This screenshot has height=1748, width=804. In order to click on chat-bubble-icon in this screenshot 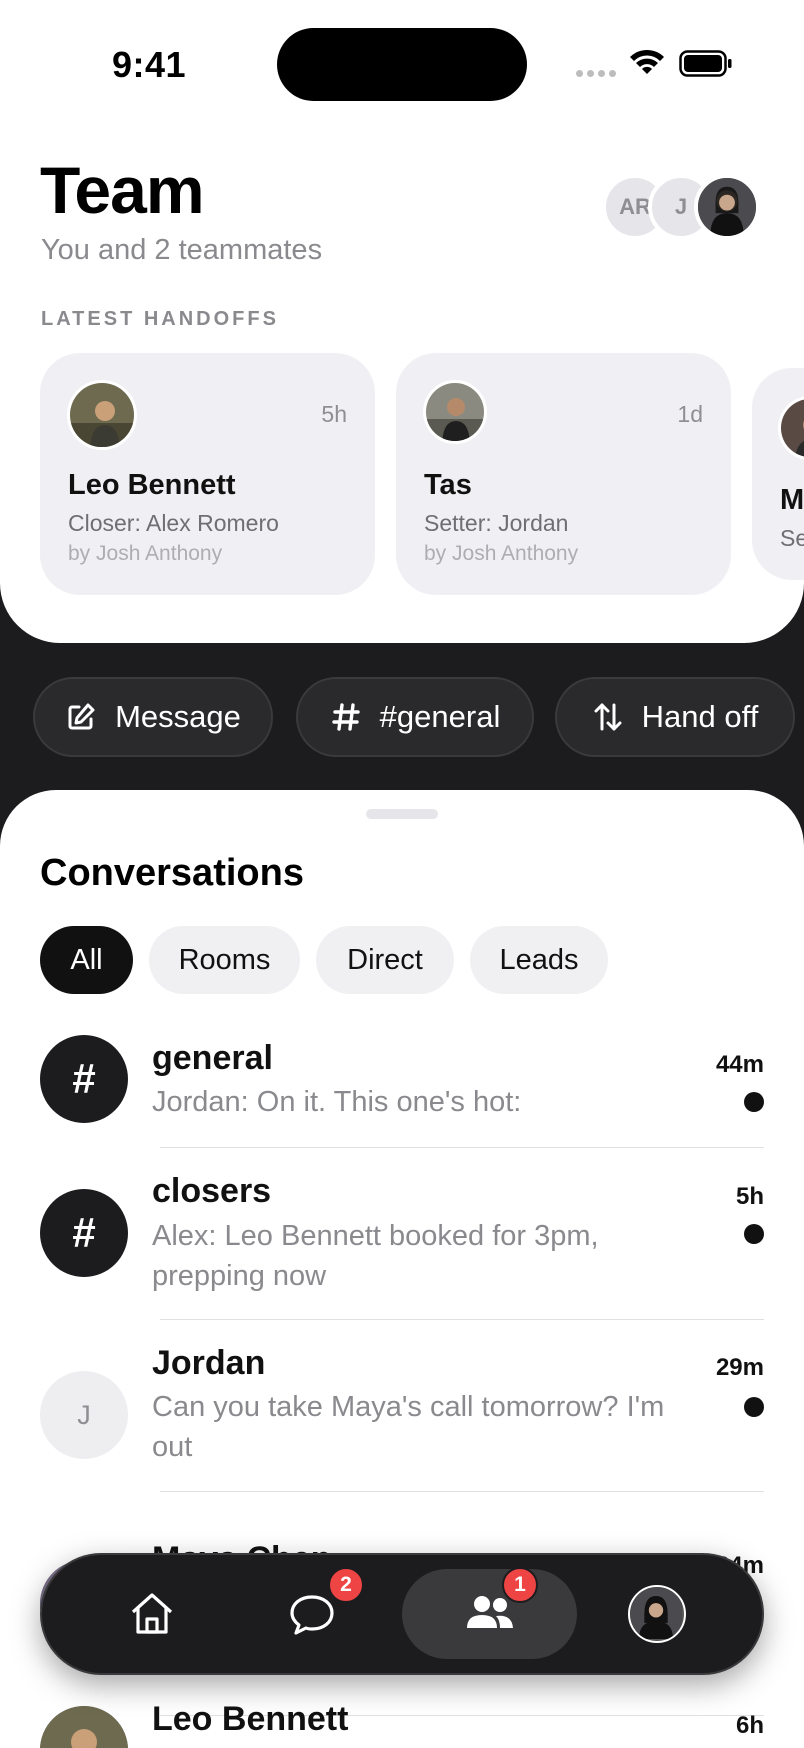, I will do `click(312, 1615)`.